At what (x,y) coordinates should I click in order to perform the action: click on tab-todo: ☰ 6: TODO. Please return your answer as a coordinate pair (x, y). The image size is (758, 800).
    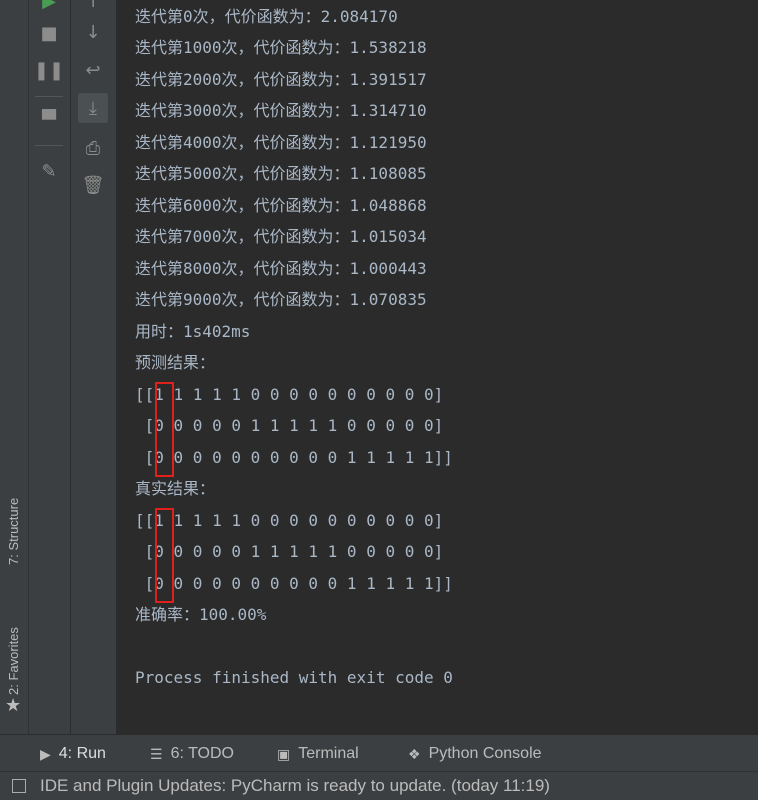
    Looking at the image, I should click on (192, 754).